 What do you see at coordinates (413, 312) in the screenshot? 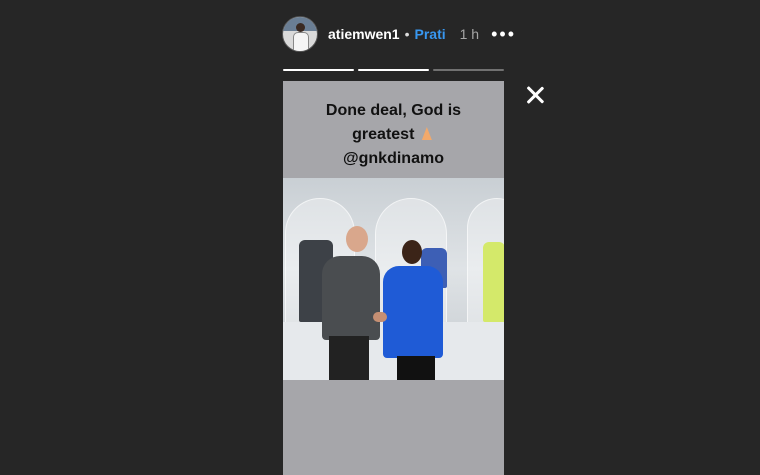
I see `person-right` at bounding box center [413, 312].